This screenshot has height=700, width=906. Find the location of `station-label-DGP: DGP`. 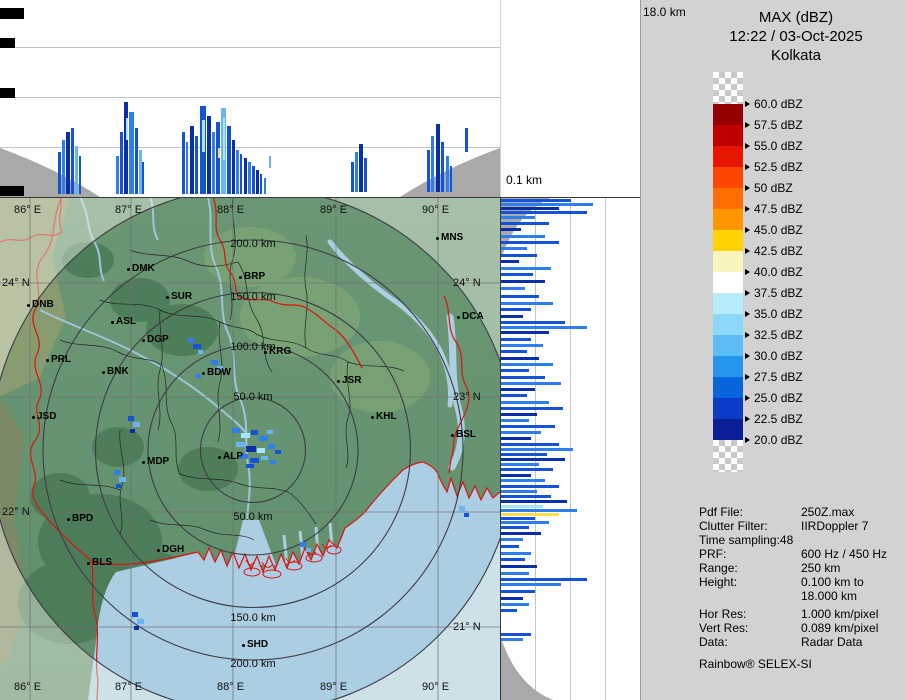

station-label-DGP: DGP is located at coordinates (158, 339).